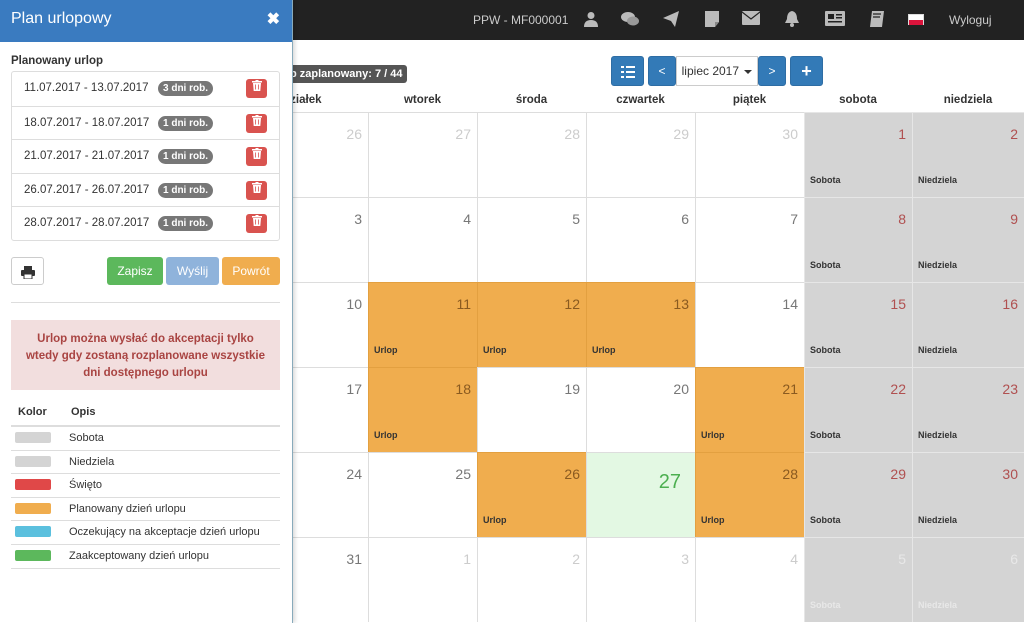  What do you see at coordinates (968, 409) in the screenshot?
I see `calendar-day: 23 Niedziela` at bounding box center [968, 409].